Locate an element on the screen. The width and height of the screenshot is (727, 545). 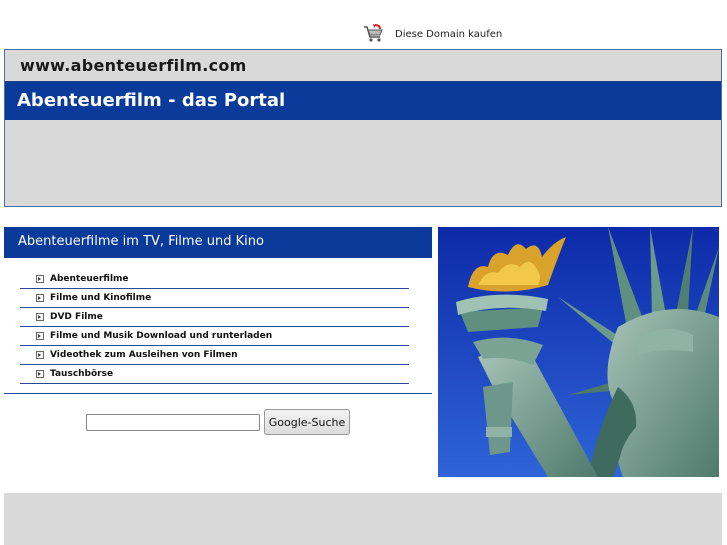
divider is located at coordinates (218, 393).